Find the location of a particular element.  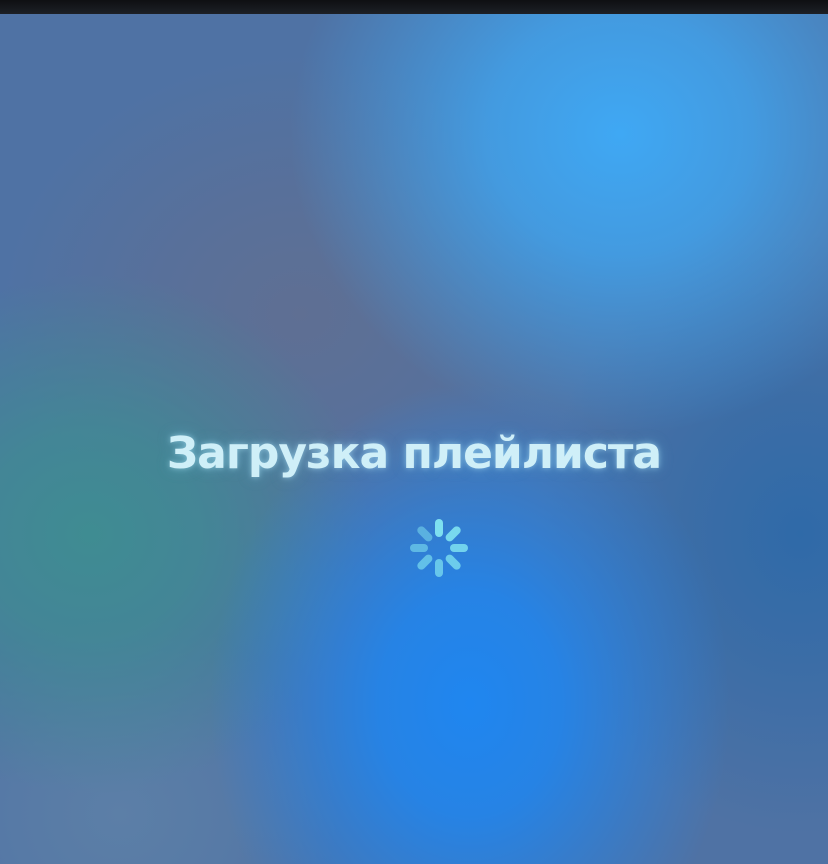

loading-title: Загрузка плейлиста is located at coordinates (414, 453).